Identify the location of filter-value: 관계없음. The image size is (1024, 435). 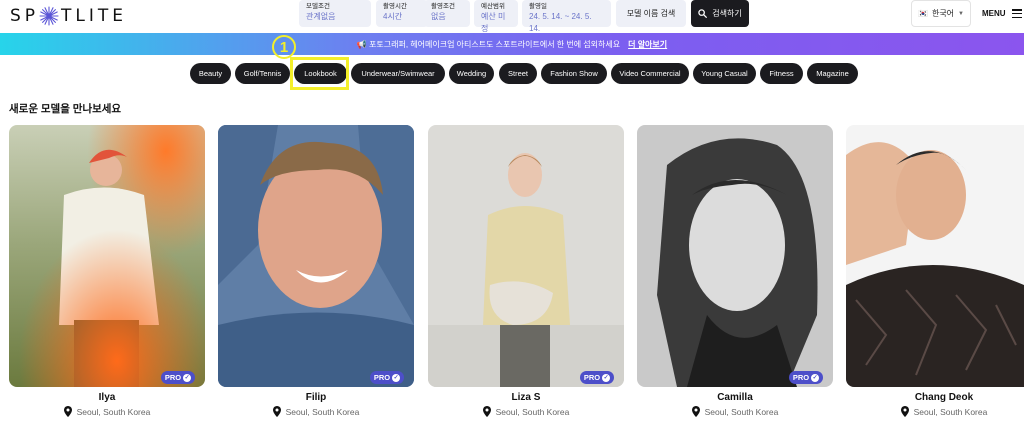
(321, 16).